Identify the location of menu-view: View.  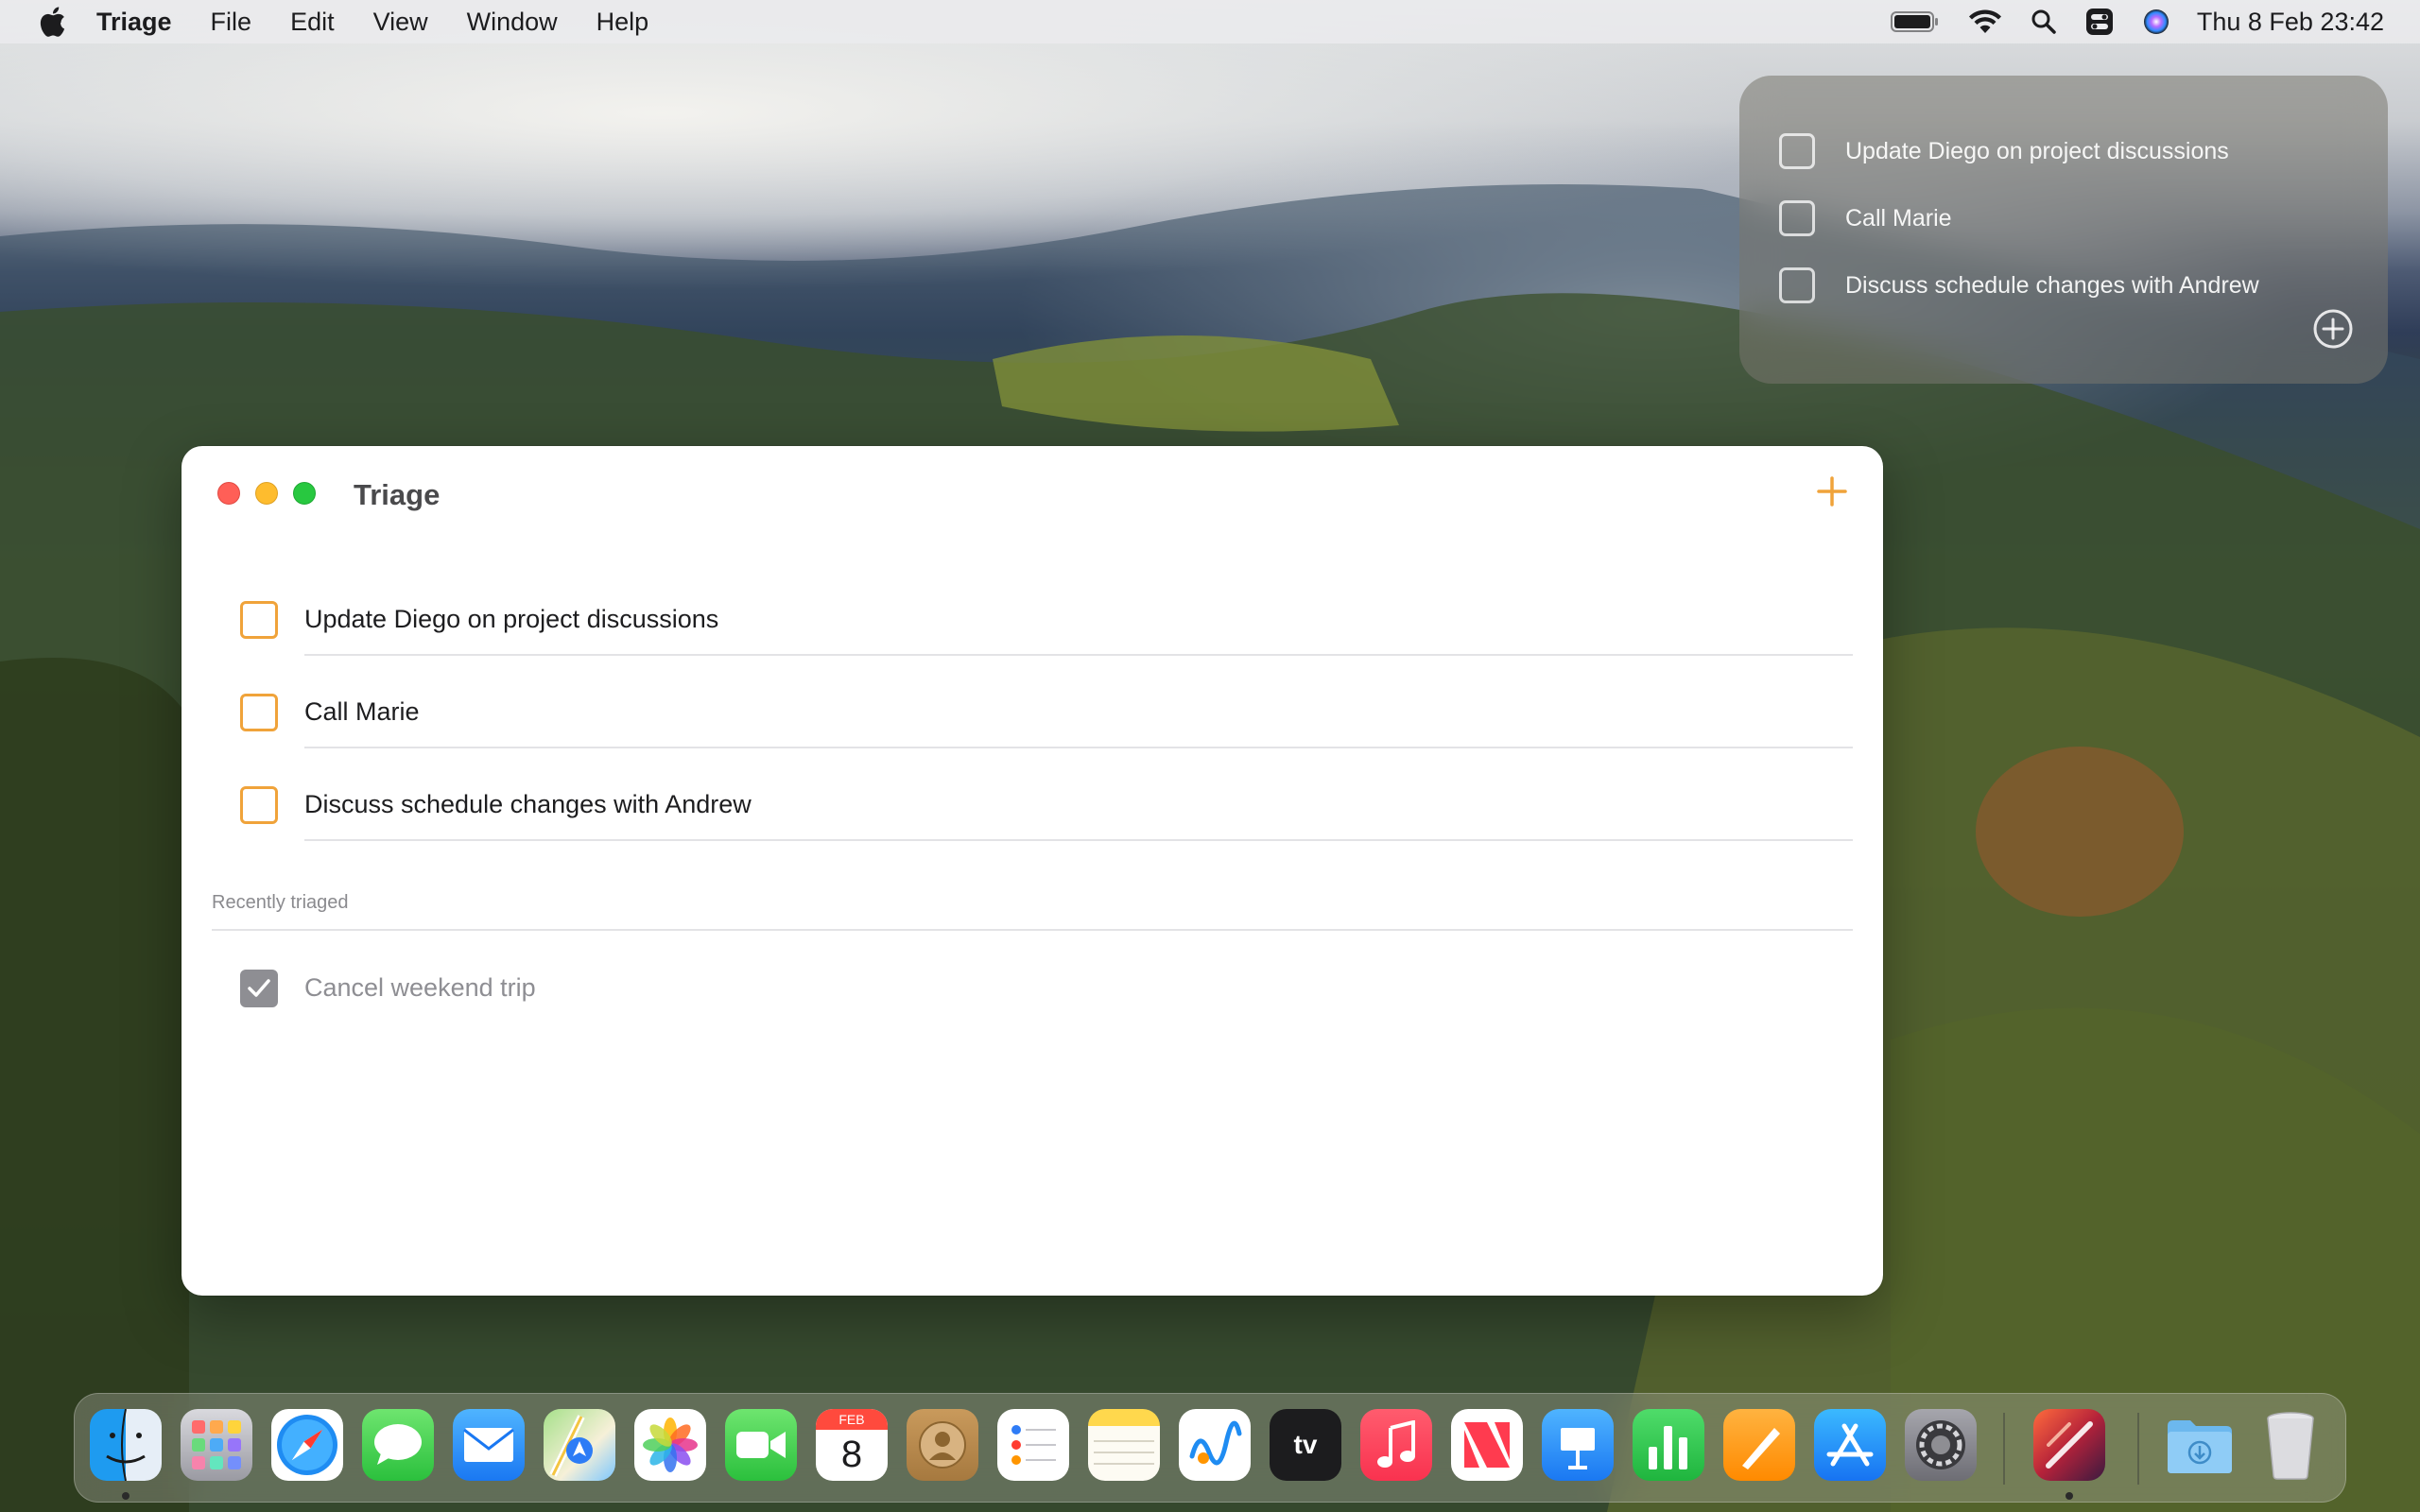
(400, 22).